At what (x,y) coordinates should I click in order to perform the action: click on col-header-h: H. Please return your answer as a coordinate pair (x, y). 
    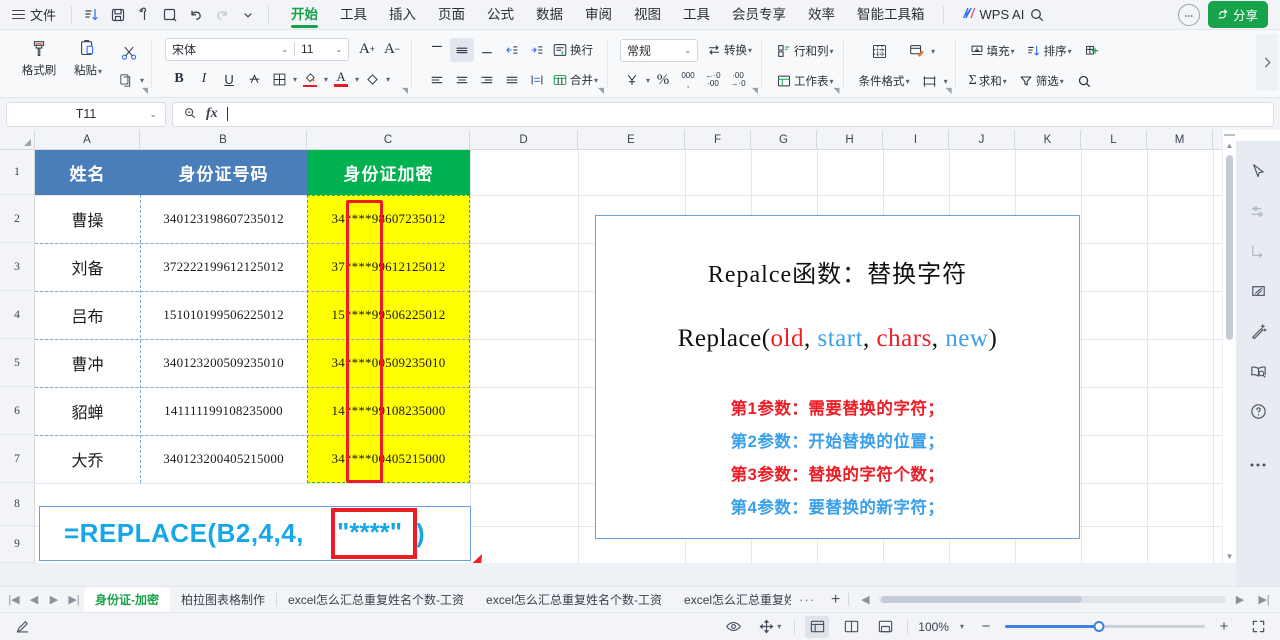
    Looking at the image, I should click on (850, 139).